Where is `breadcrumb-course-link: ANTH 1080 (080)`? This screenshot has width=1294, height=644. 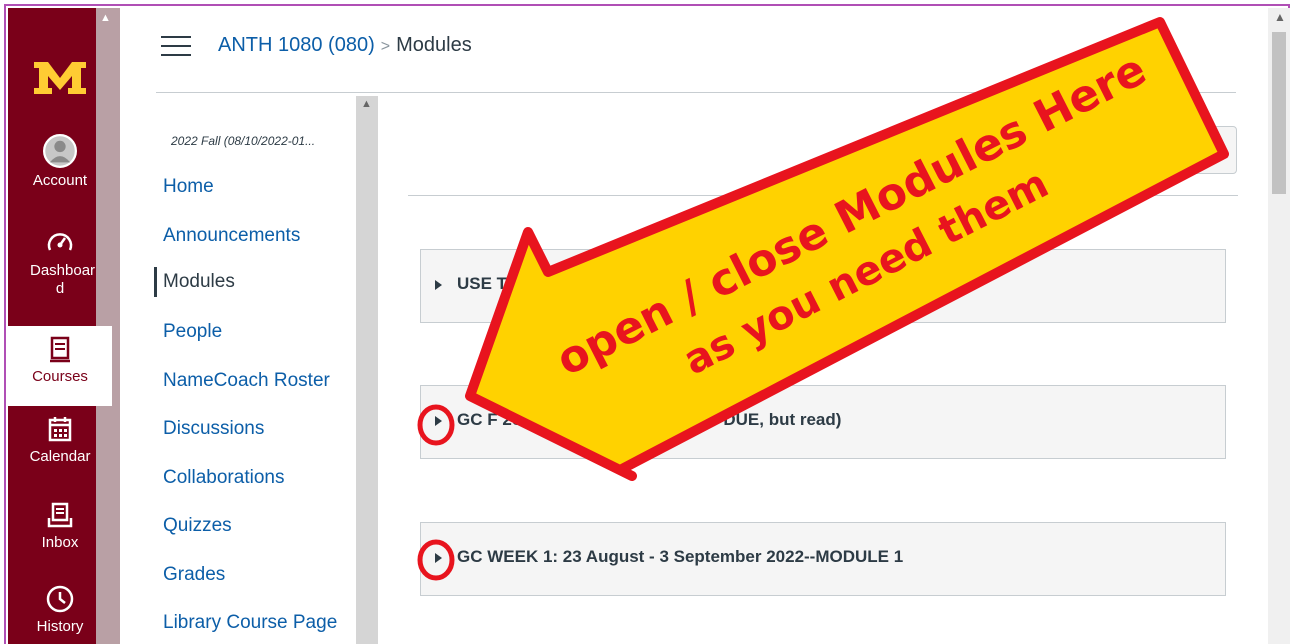 breadcrumb-course-link: ANTH 1080 (080) is located at coordinates (296, 45).